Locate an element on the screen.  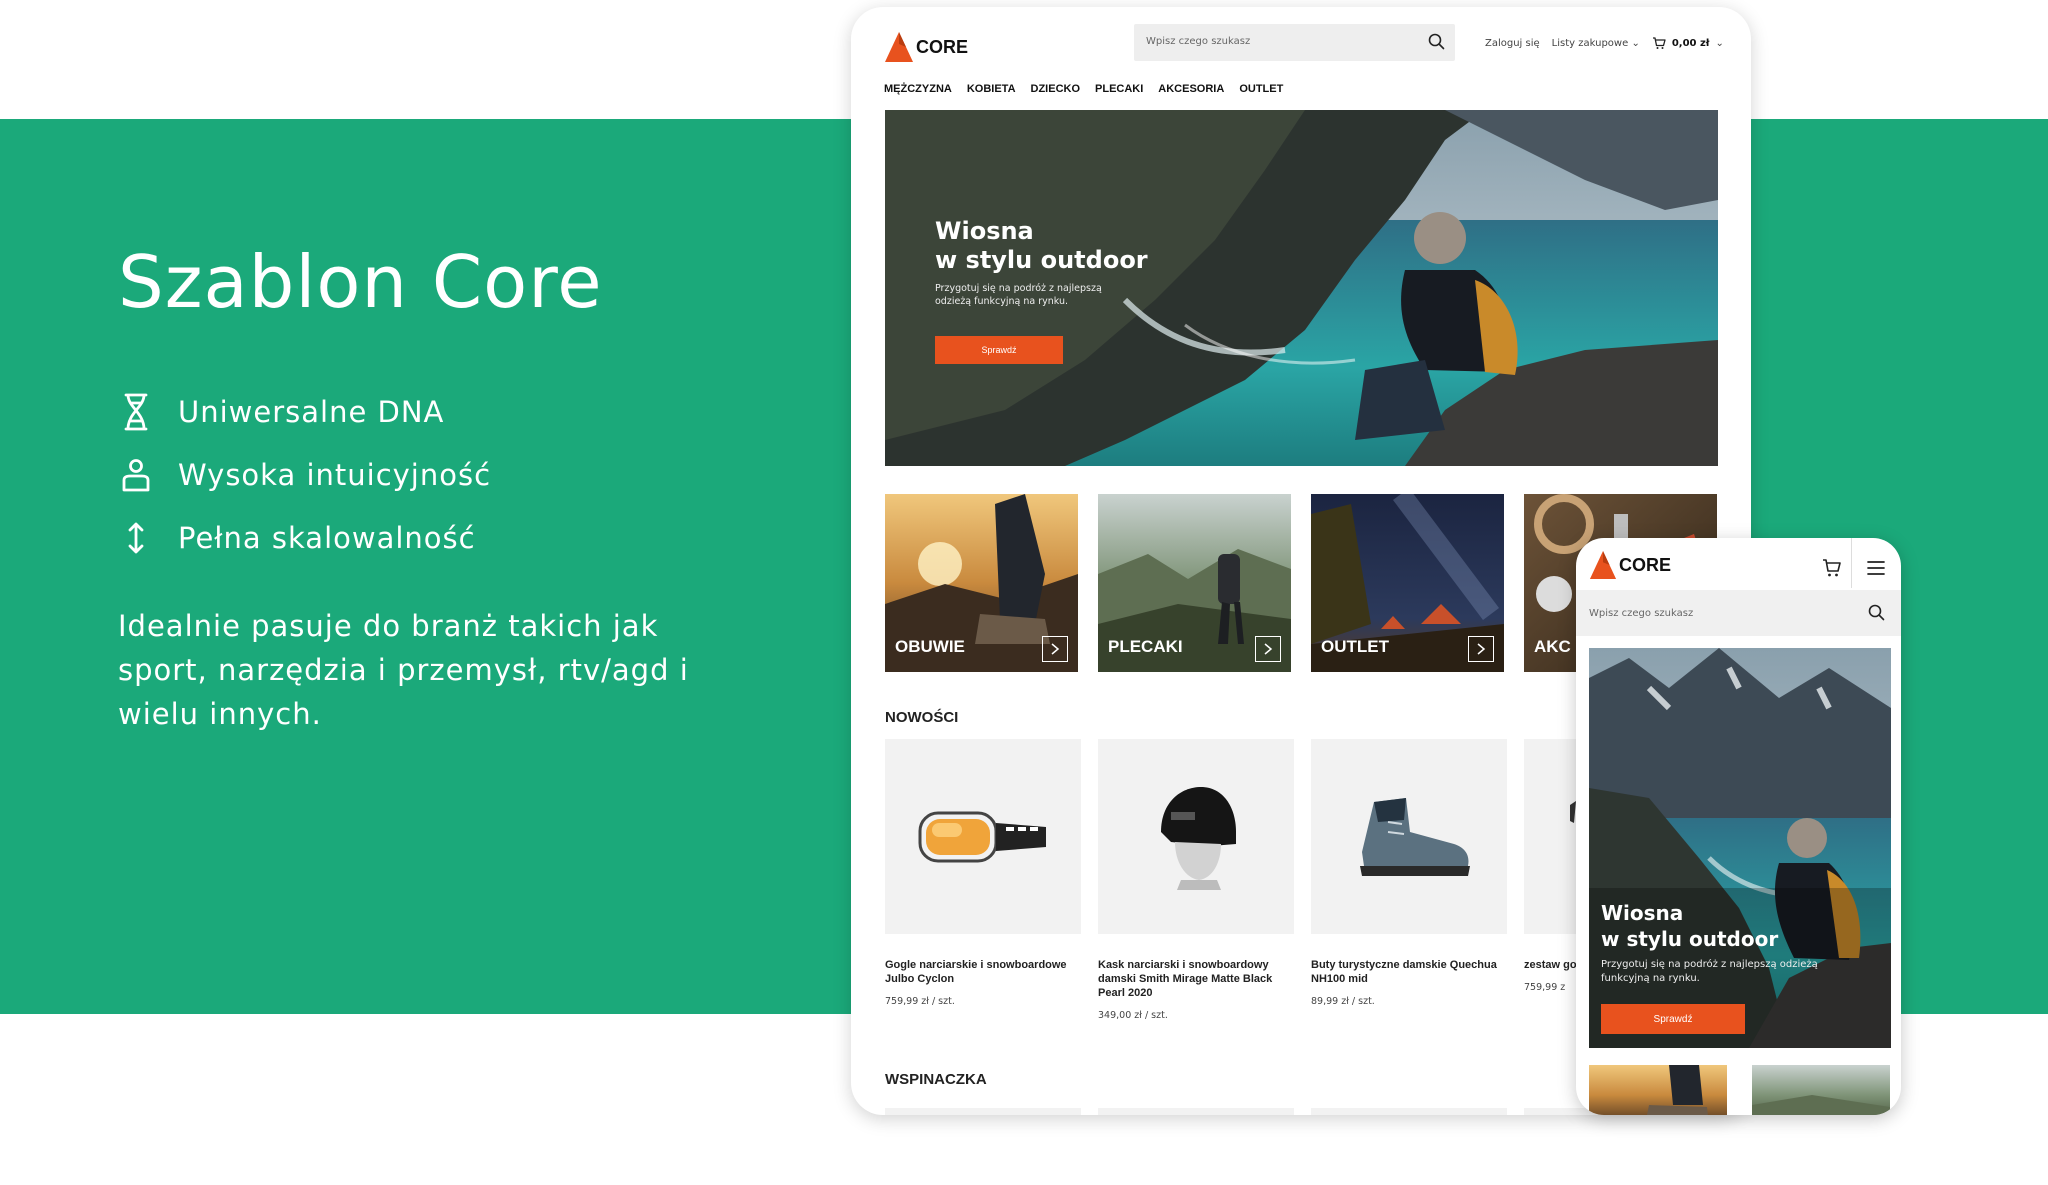
category-label: OBUWIE is located at coordinates (930, 646).